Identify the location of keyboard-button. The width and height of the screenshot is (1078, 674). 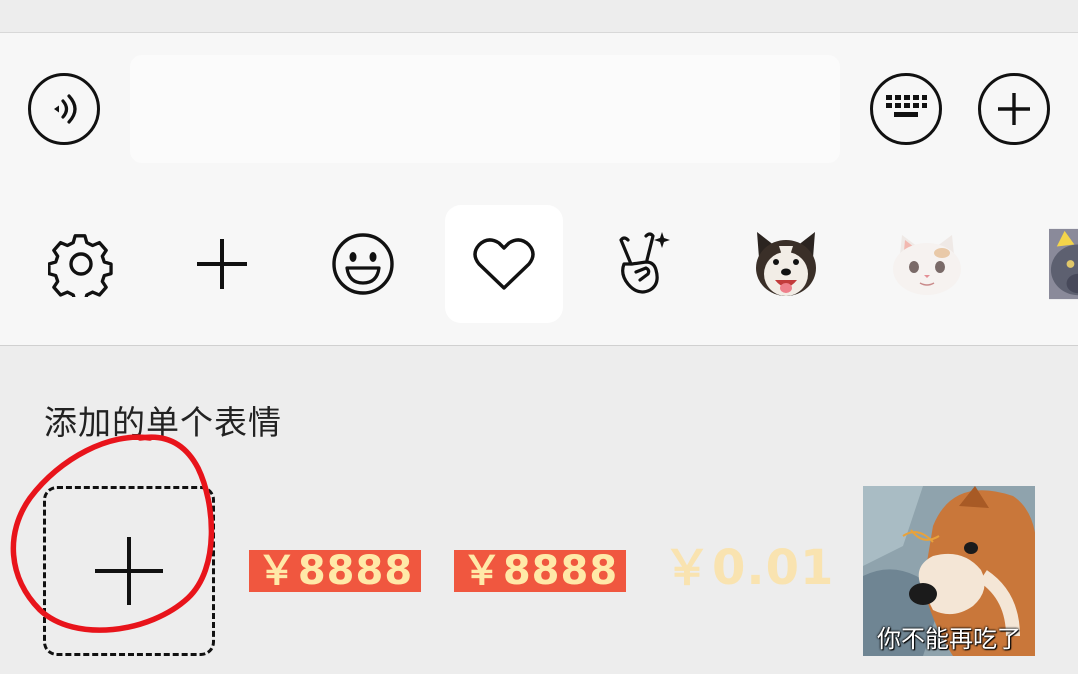
(906, 109).